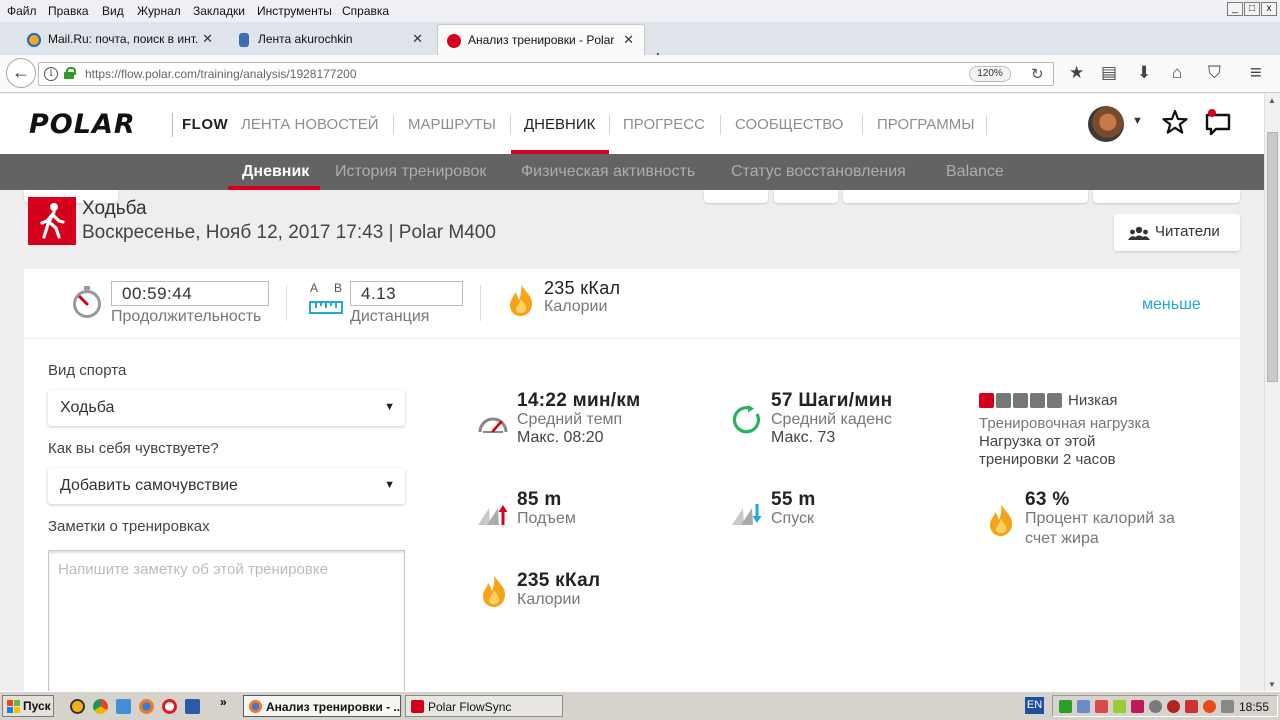 This screenshot has height=720, width=1280. What do you see at coordinates (1034, 705) in the screenshot?
I see `language-indicator: EN` at bounding box center [1034, 705].